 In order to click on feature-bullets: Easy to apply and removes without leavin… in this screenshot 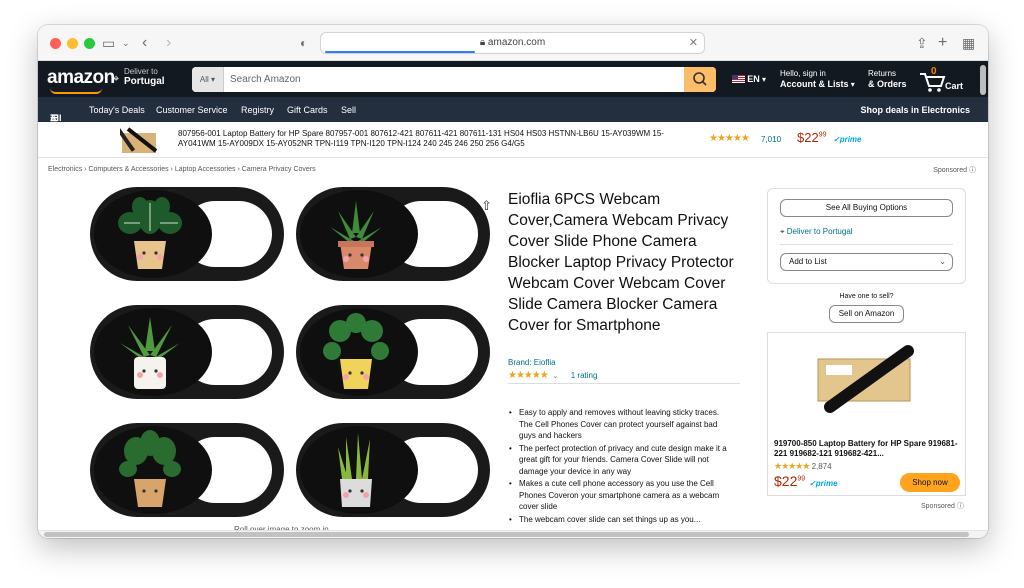, I will do `click(620, 466)`.